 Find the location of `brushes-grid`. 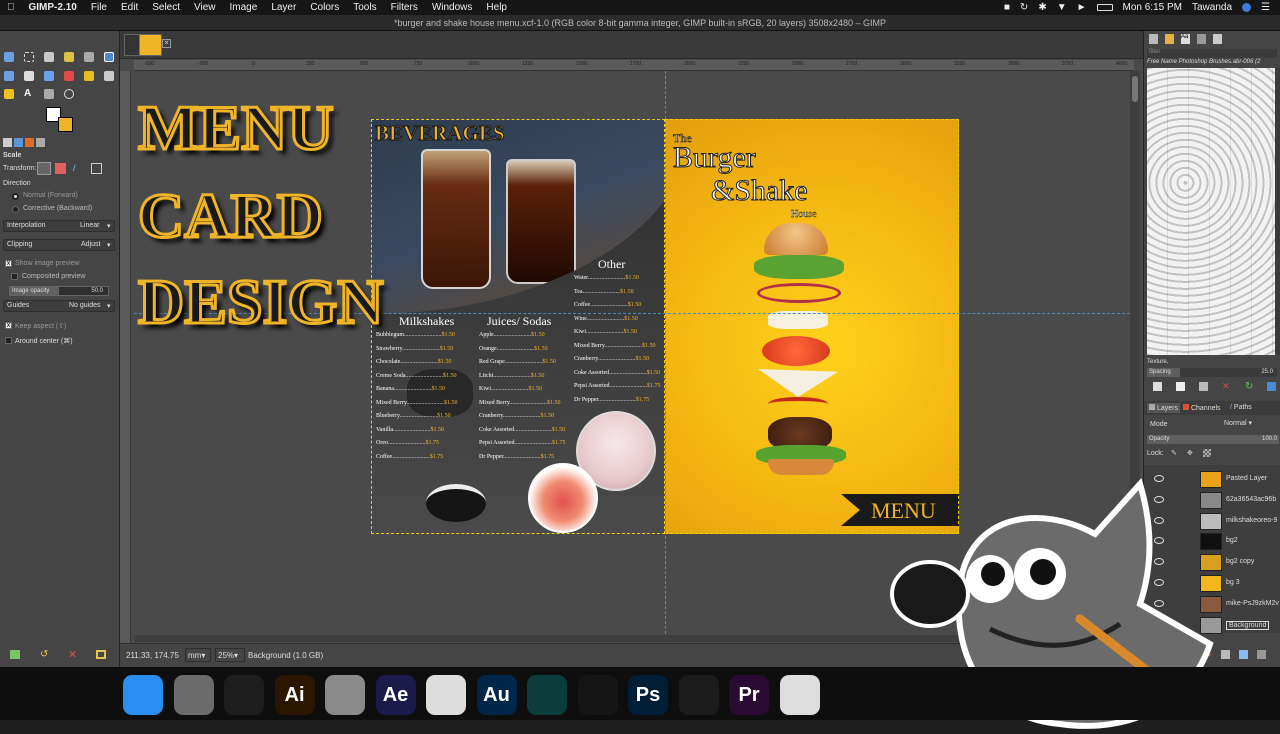

brushes-grid is located at coordinates (1211, 211).